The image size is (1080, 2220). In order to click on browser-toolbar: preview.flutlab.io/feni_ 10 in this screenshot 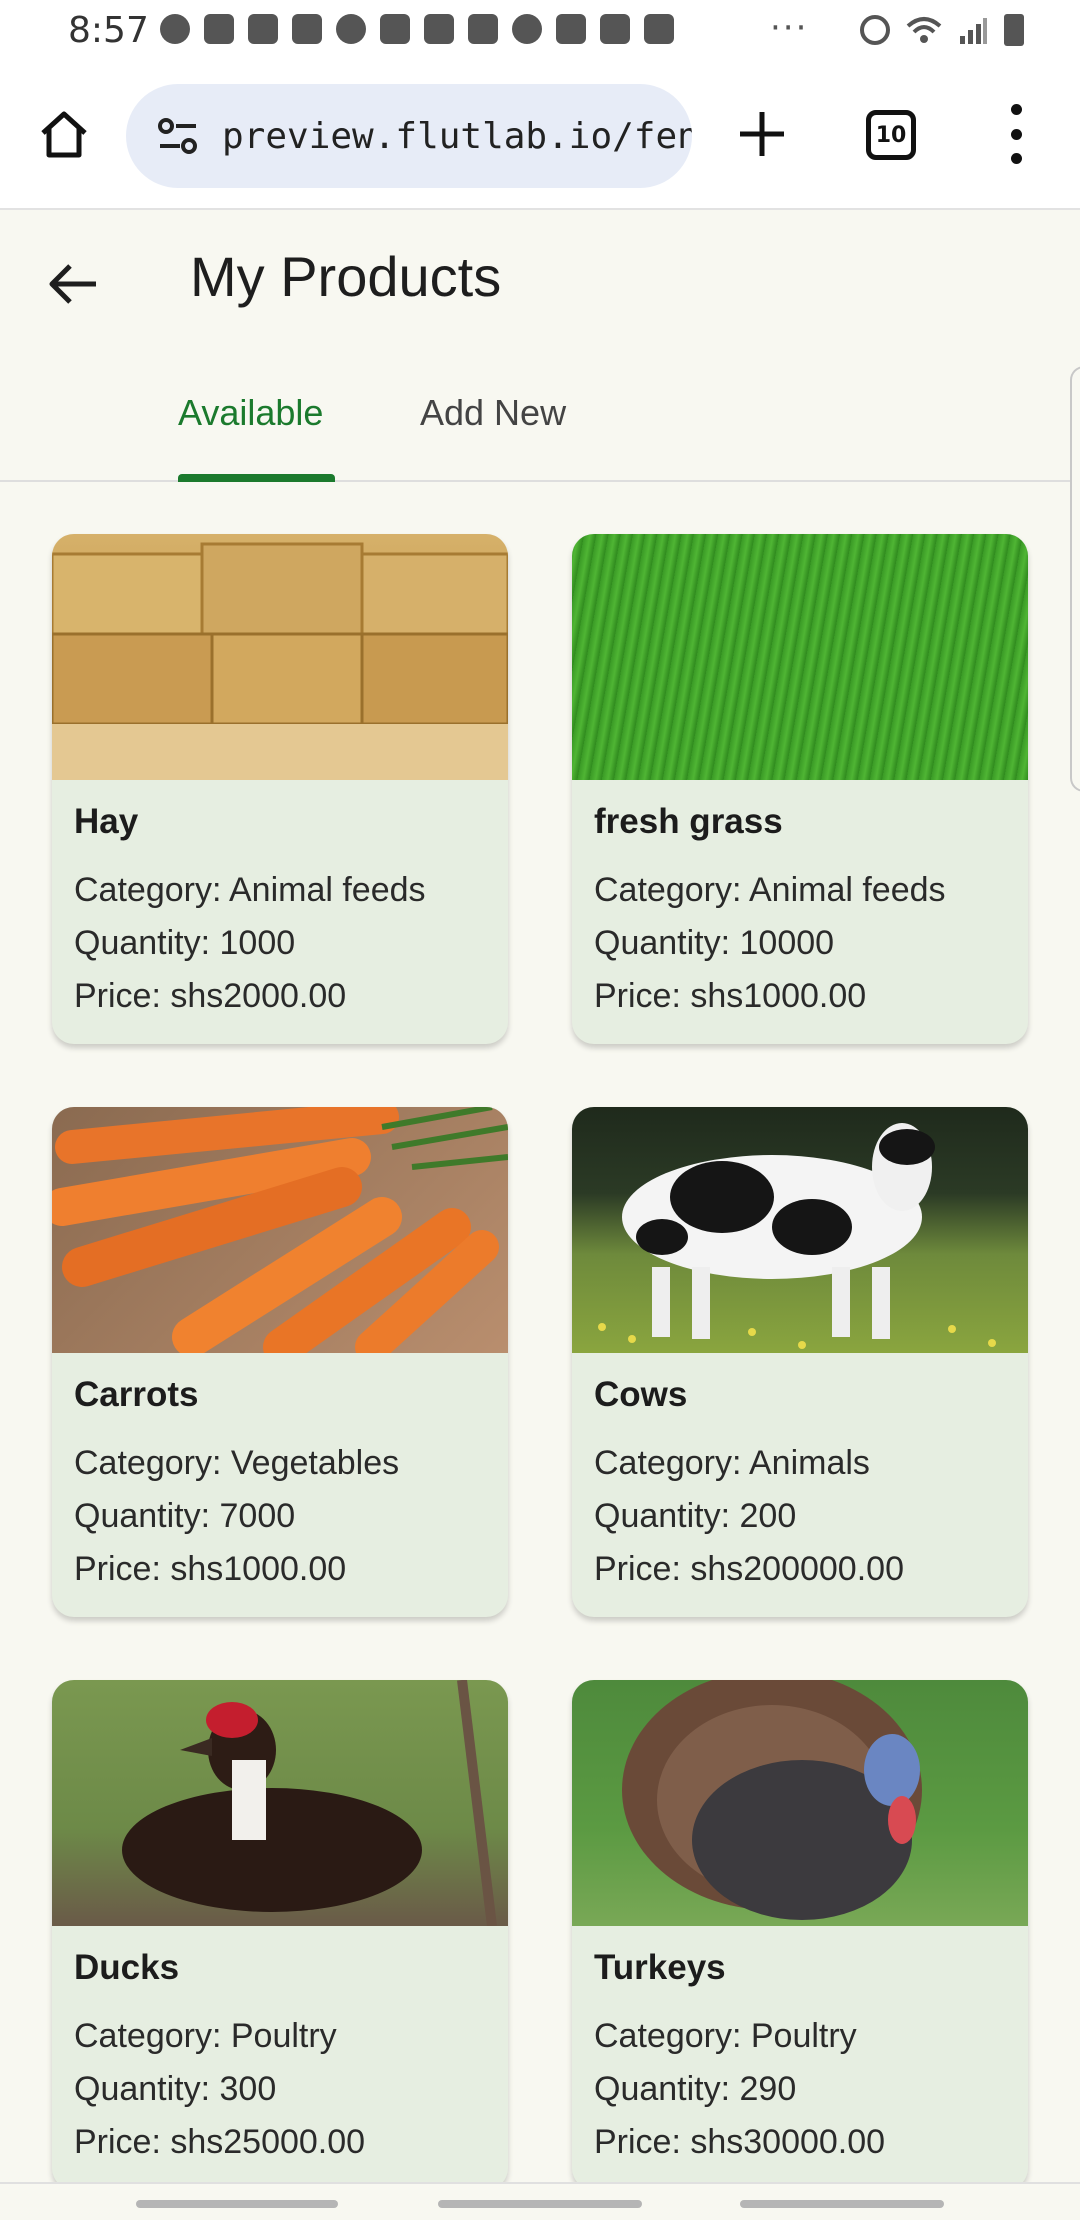, I will do `click(540, 137)`.